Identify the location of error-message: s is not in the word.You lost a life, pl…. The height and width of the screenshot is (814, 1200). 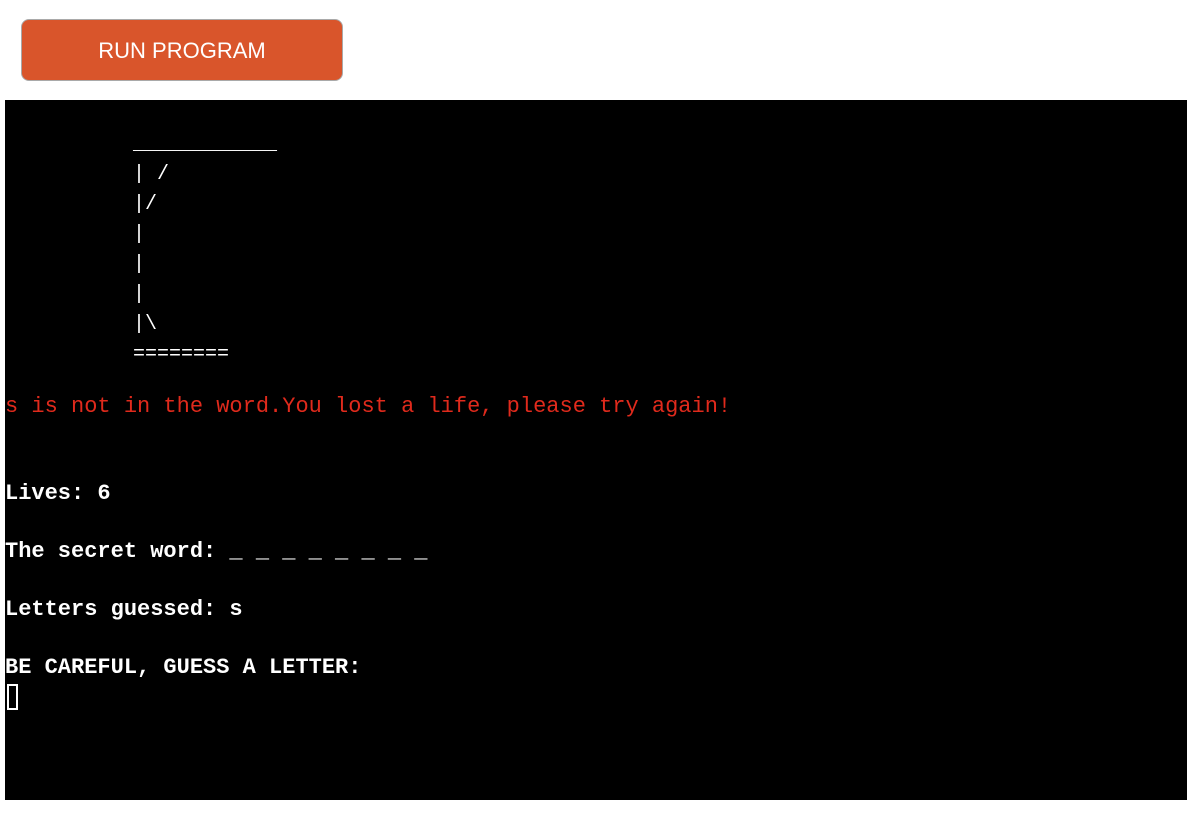
(368, 406).